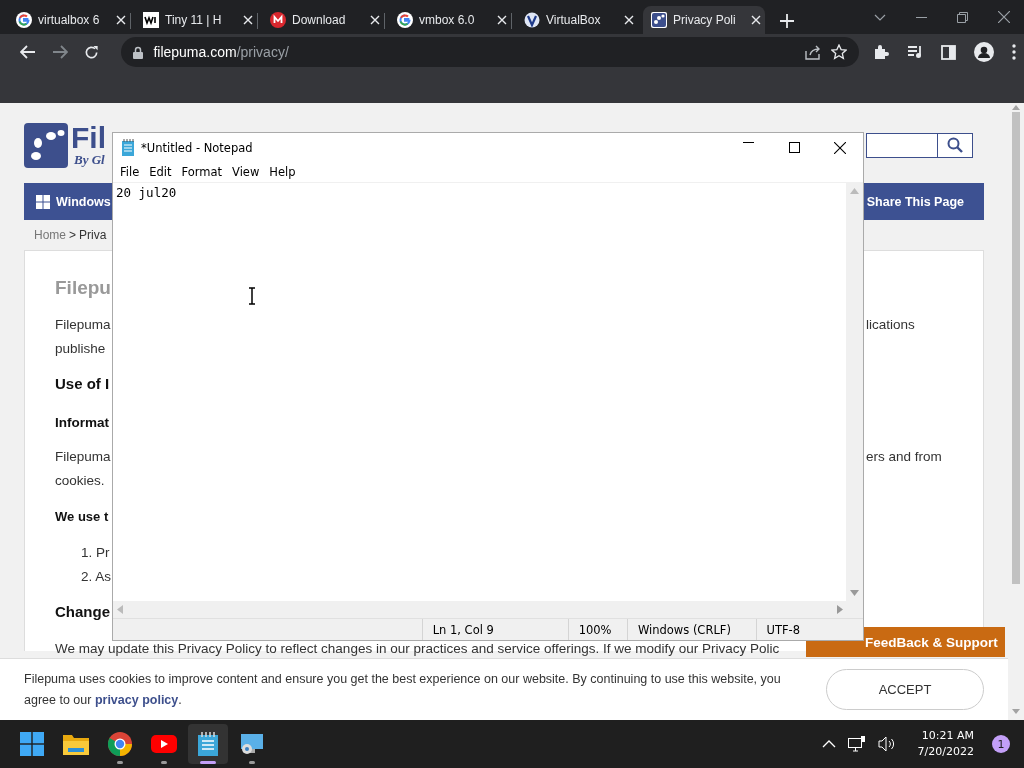 This screenshot has height=768, width=1024. Describe the element at coordinates (246, 172) in the screenshot. I see `menu-item: View` at that location.